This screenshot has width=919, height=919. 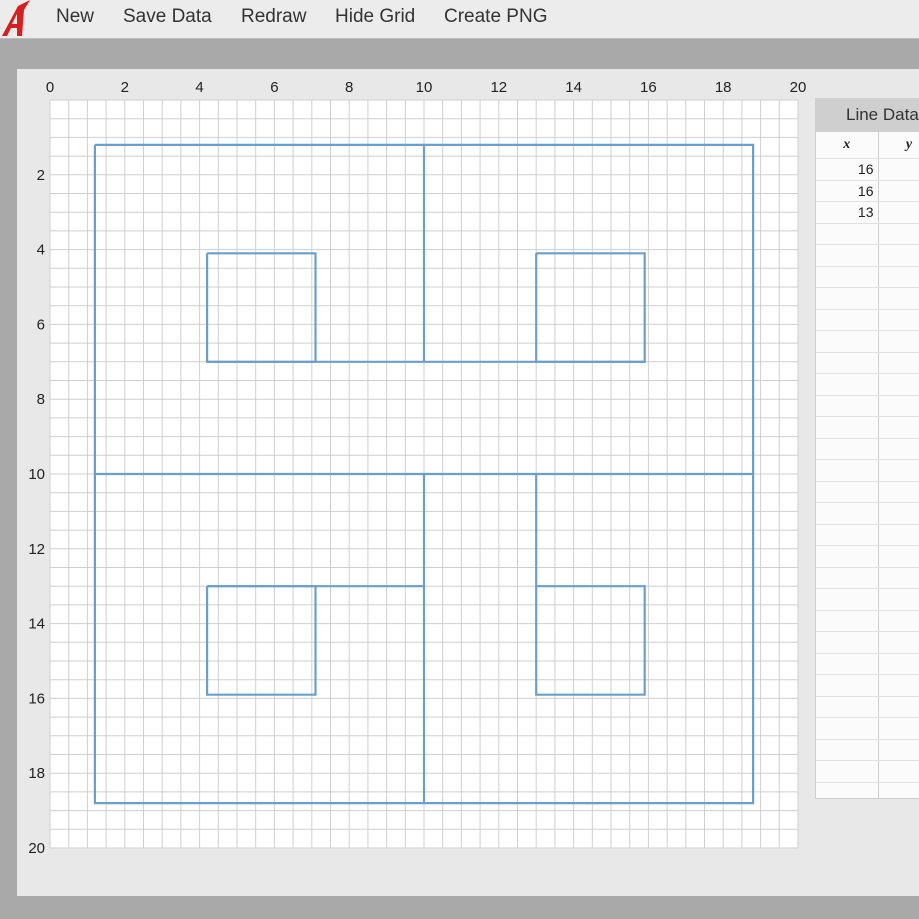 I want to click on cell-x: 13, so click(x=847, y=212).